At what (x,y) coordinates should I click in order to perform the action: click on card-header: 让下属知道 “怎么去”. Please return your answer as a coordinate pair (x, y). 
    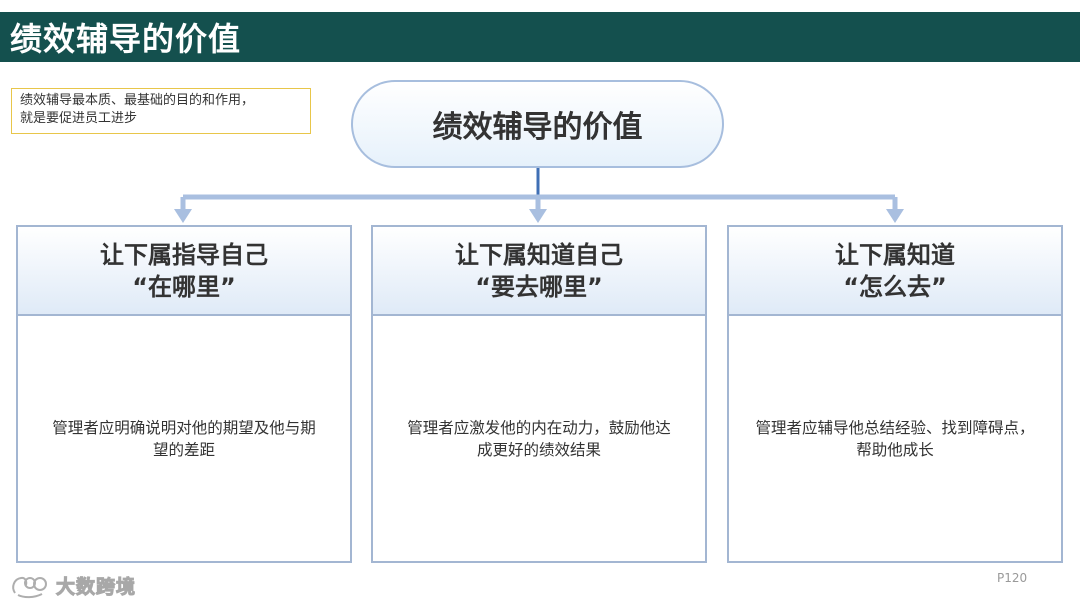
    Looking at the image, I should click on (895, 271).